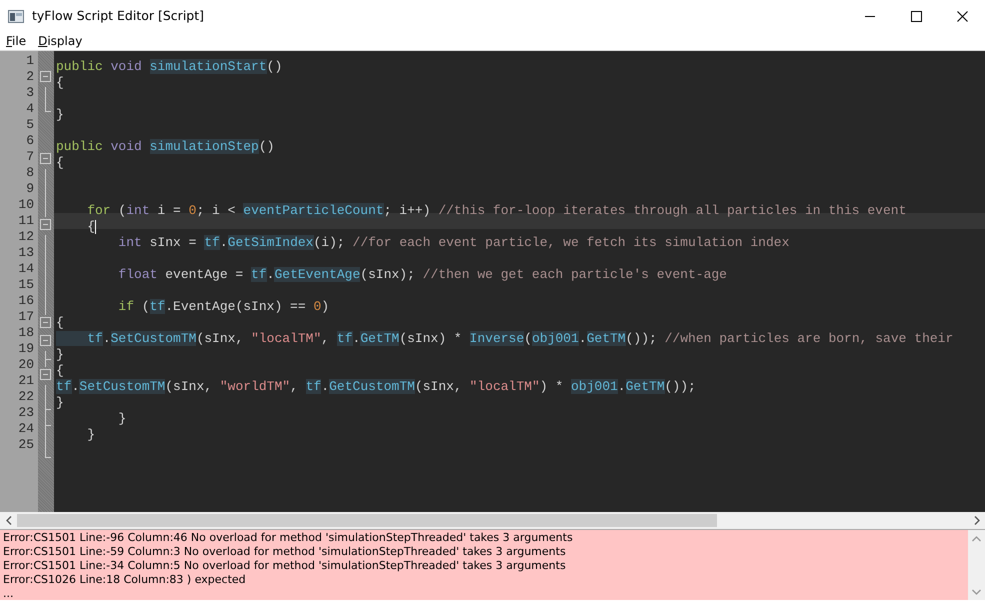  I want to click on line-number: 8, so click(30, 173).